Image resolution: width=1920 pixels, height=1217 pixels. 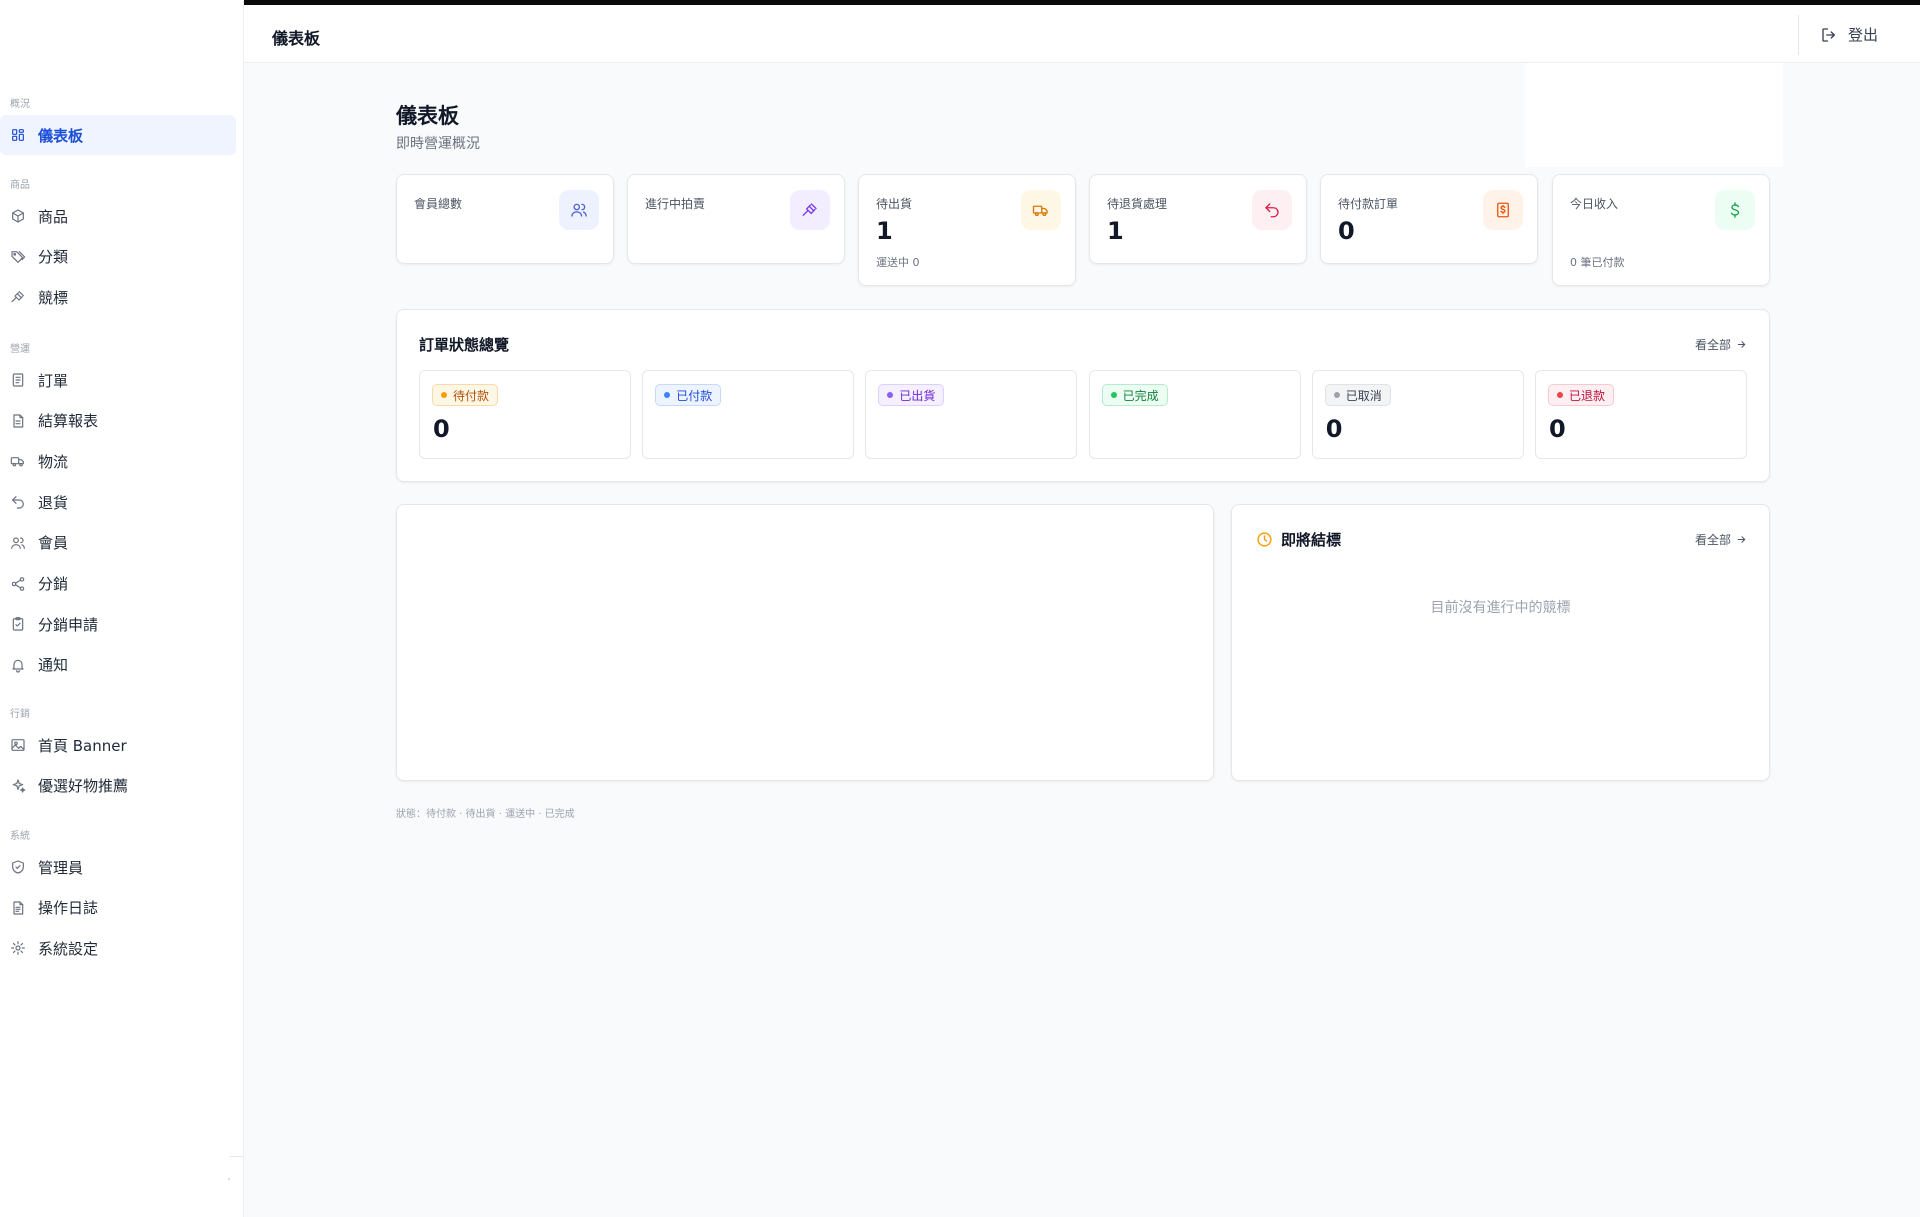 What do you see at coordinates (1194, 414) in the screenshot?
I see `order-status-card: 已完成` at bounding box center [1194, 414].